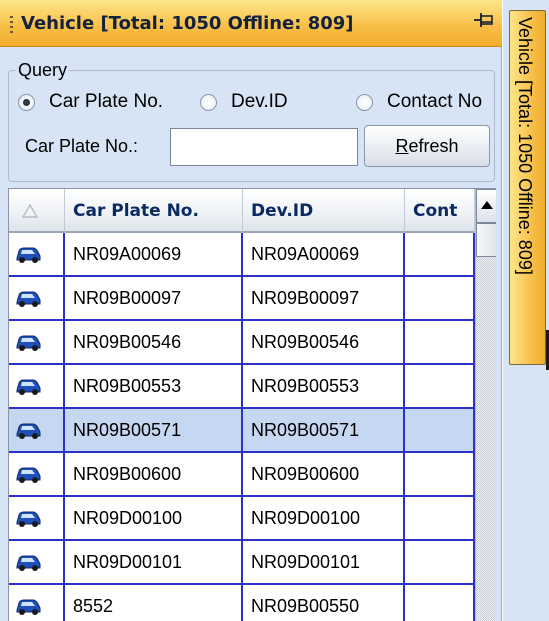 The width and height of the screenshot is (549, 621). What do you see at coordinates (154, 254) in the screenshot?
I see `cell-car-plate: NR09A00069` at bounding box center [154, 254].